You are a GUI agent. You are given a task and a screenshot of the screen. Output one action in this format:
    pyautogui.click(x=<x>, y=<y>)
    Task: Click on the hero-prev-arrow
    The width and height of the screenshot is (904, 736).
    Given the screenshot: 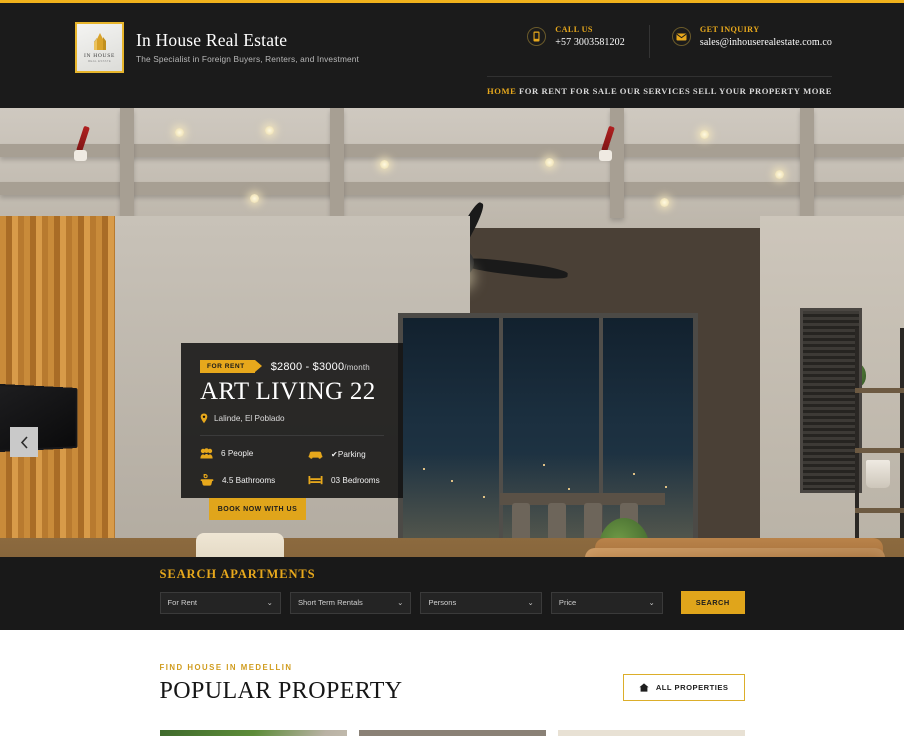 What is the action you would take?
    pyautogui.click(x=24, y=442)
    